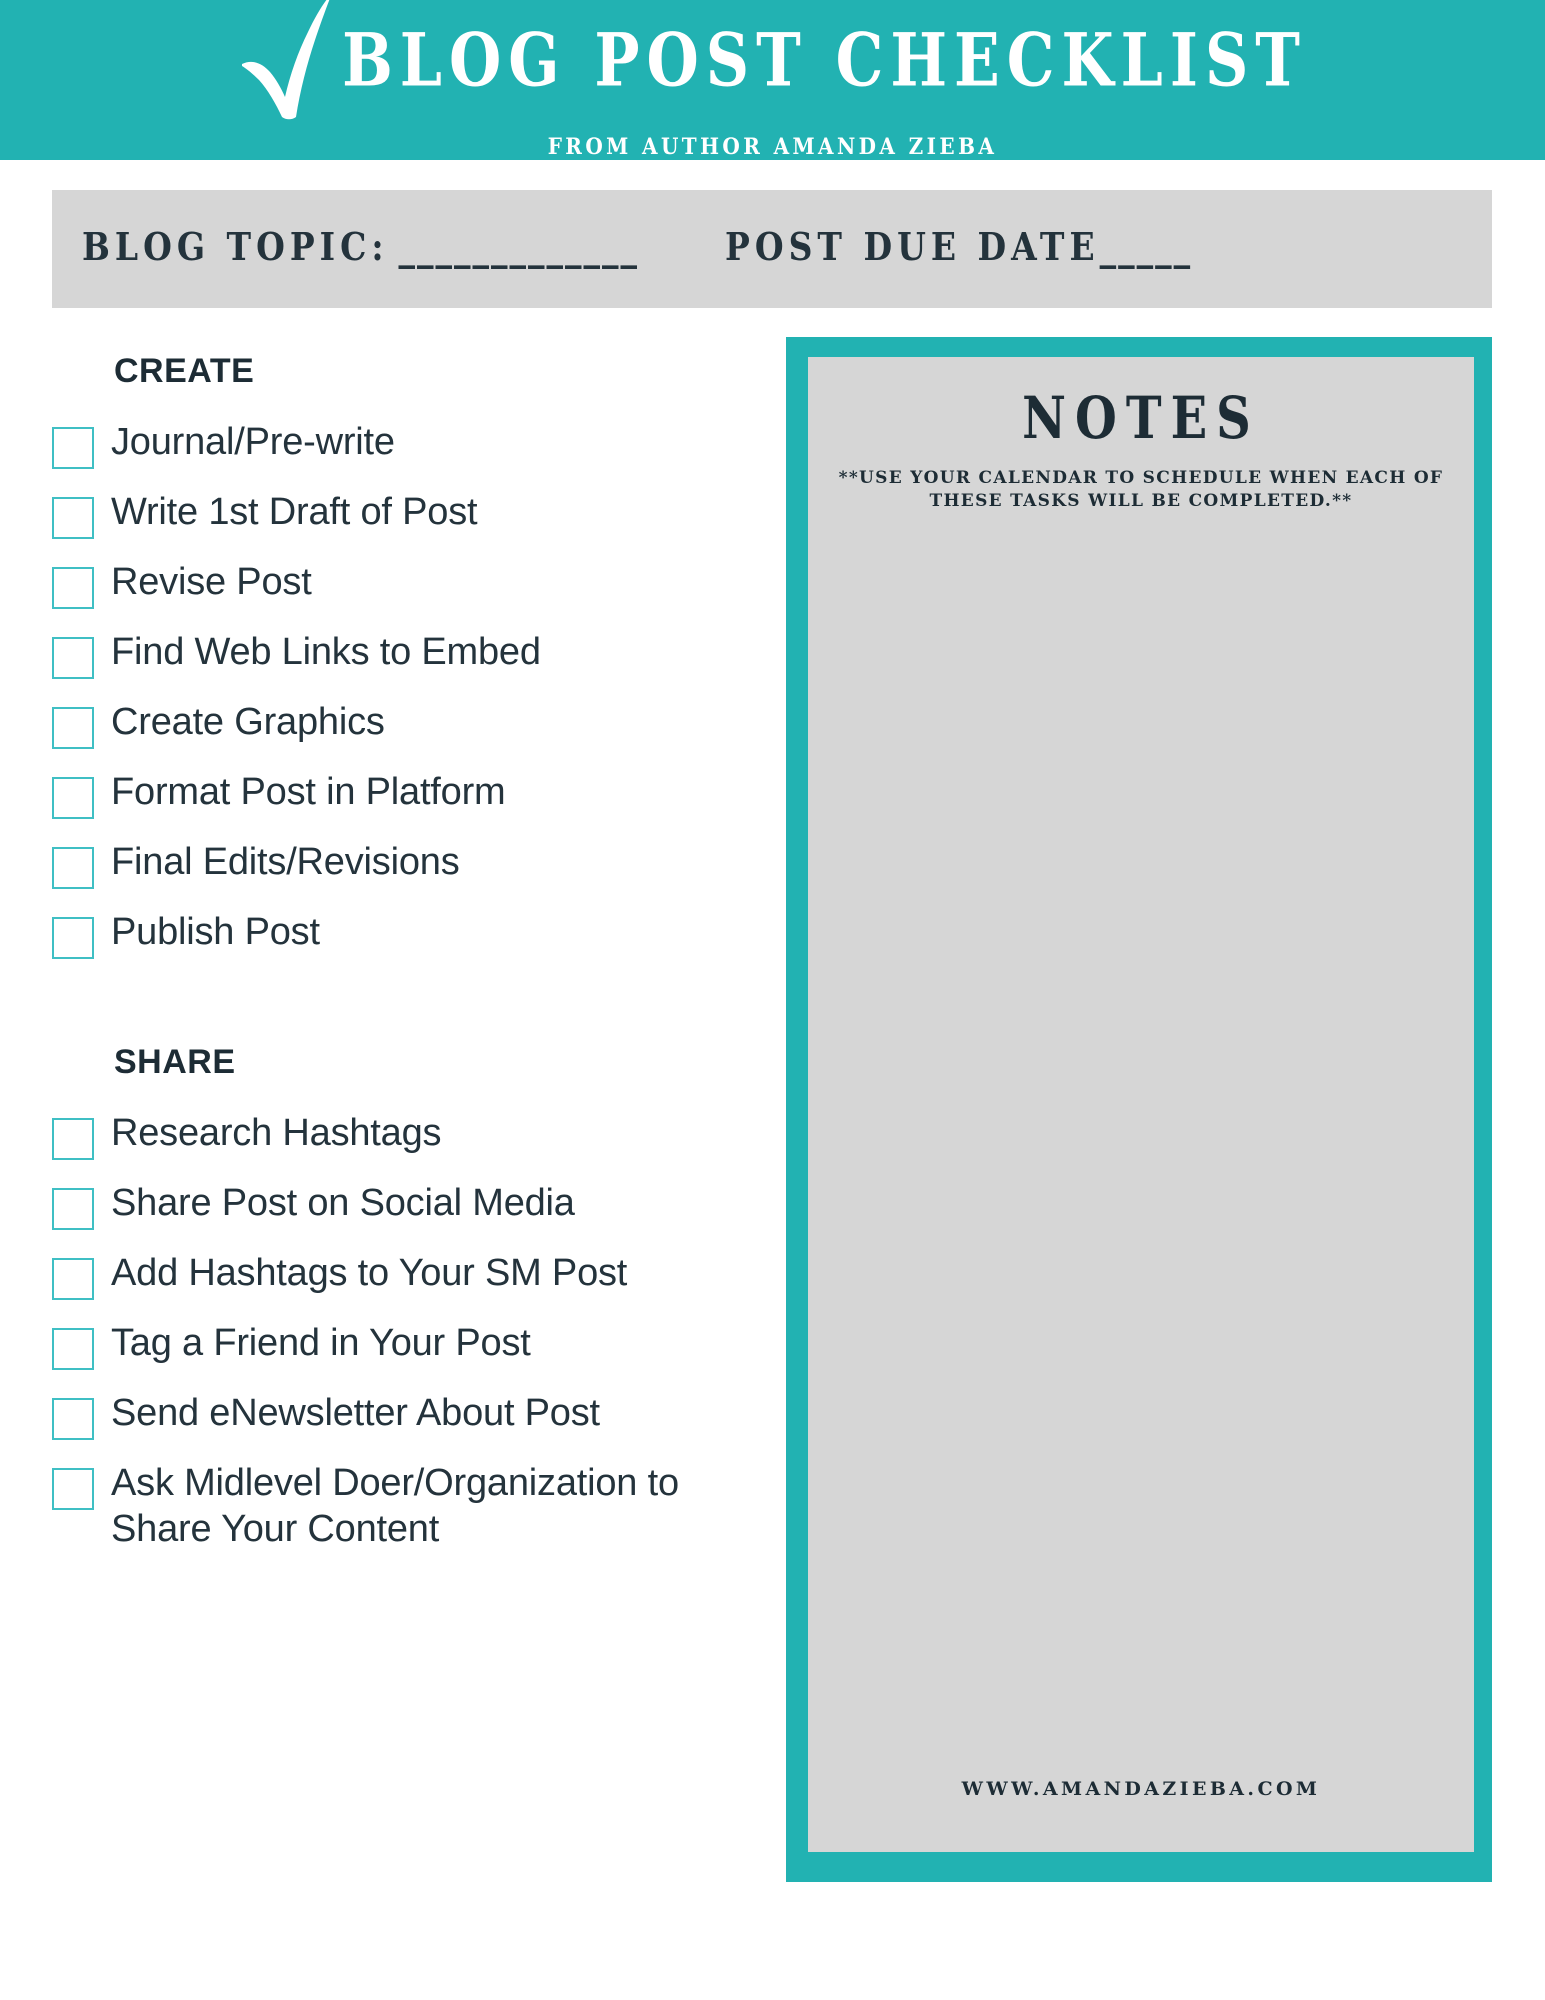 The image size is (1545, 2000). Describe the element at coordinates (1146, 246) in the screenshot. I see `post-due-date-input-rule: _____` at that location.